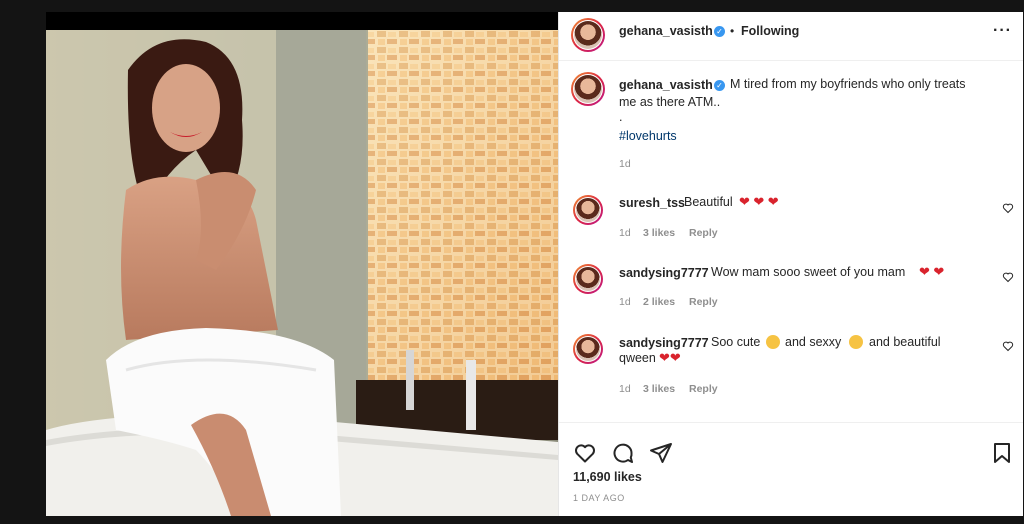 The width and height of the screenshot is (1024, 524). I want to click on comment-text: Wow mam sooo sweet of you mam, so click(808, 272).